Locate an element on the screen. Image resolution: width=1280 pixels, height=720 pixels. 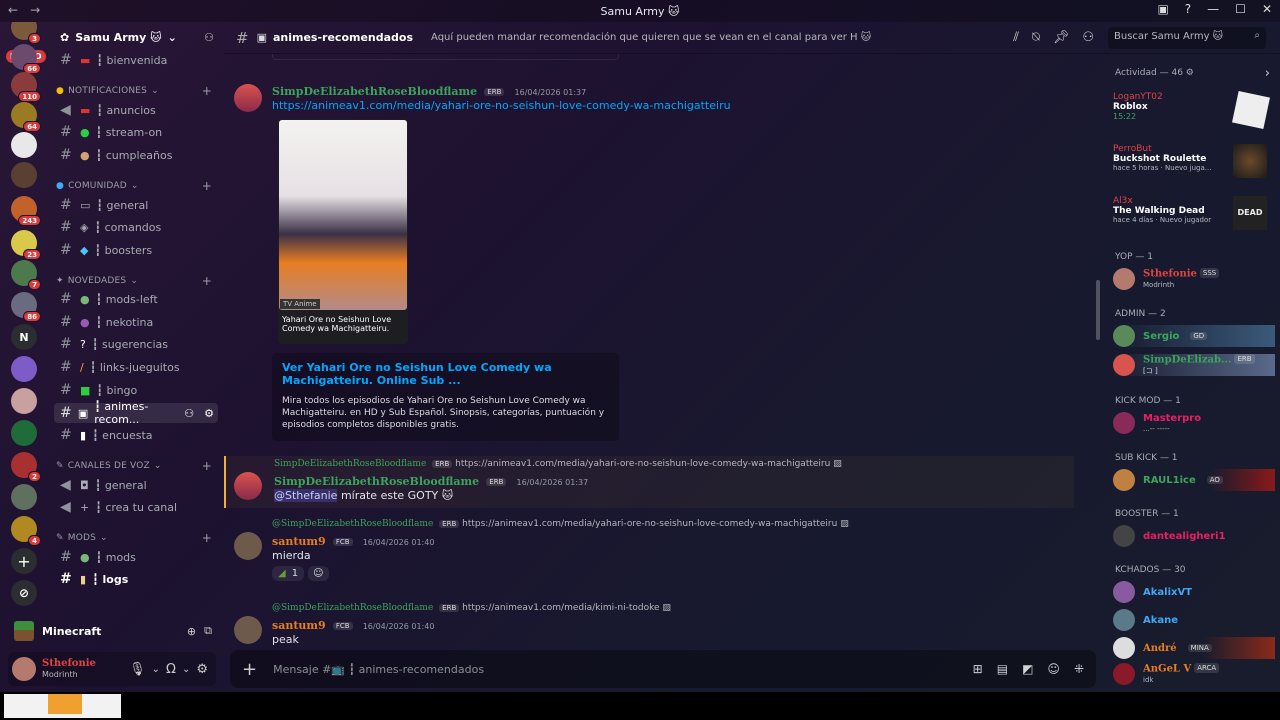
minimize-icon: — is located at coordinates (1213, 9).